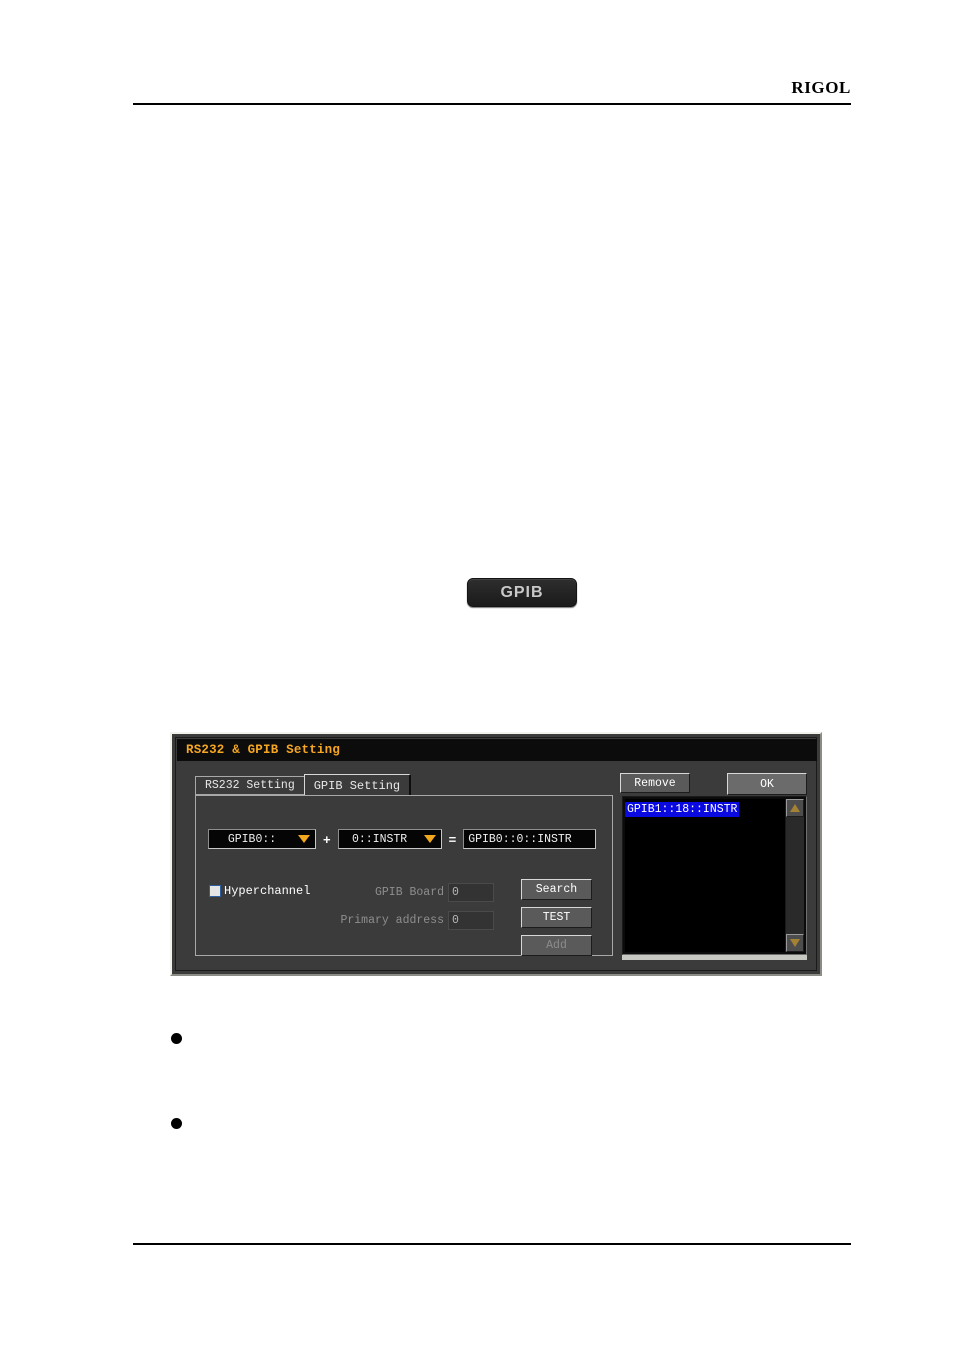  I want to click on visa-resource-string-field: GPIB0::0::INSTR, so click(530, 839).